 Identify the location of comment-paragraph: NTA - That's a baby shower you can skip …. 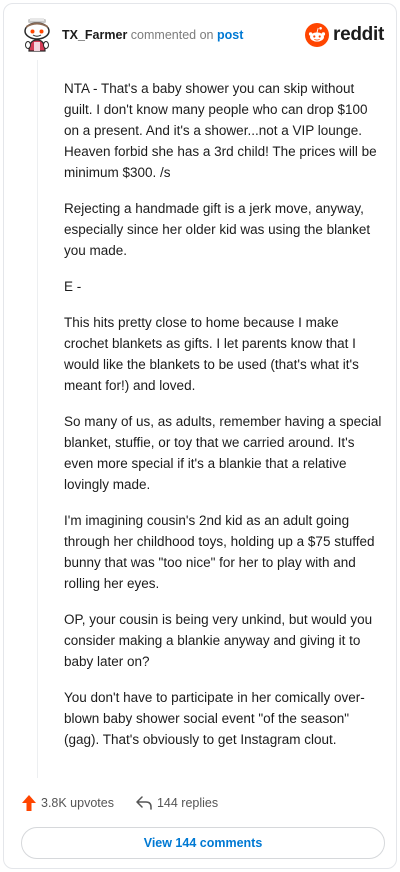
(220, 130).